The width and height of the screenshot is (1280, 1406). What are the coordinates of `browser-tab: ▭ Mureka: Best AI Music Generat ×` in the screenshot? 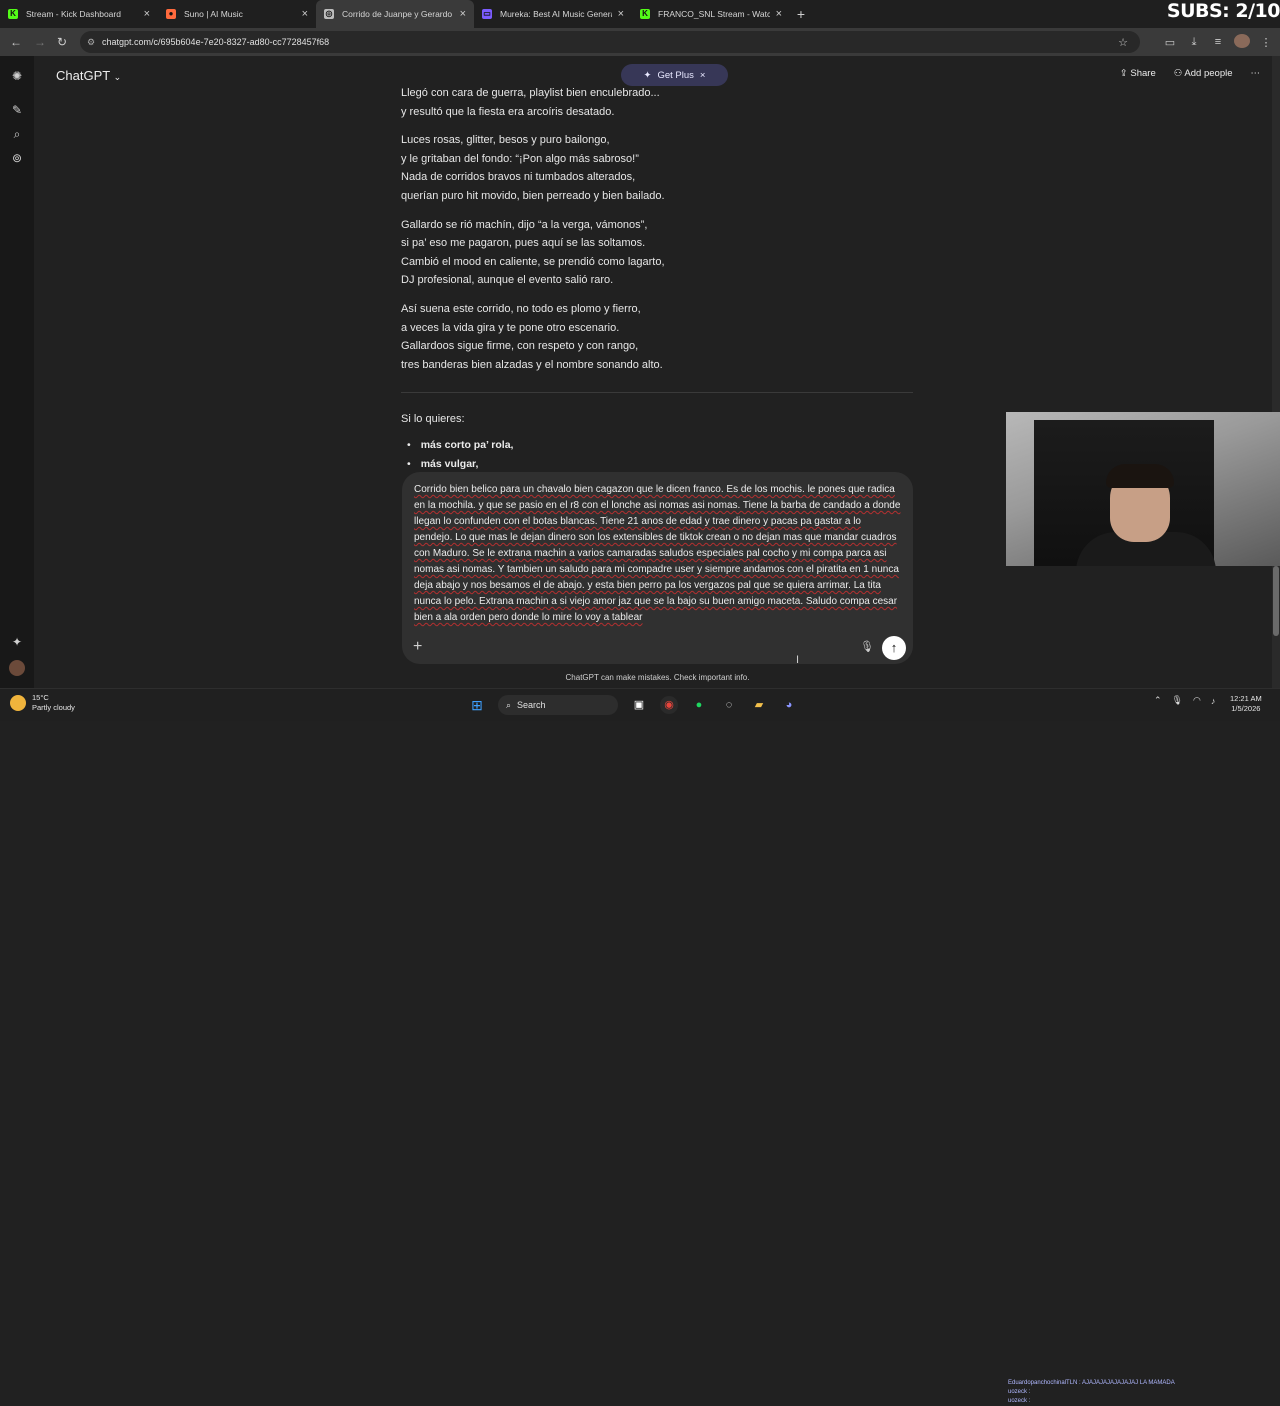 It's located at (553, 14).